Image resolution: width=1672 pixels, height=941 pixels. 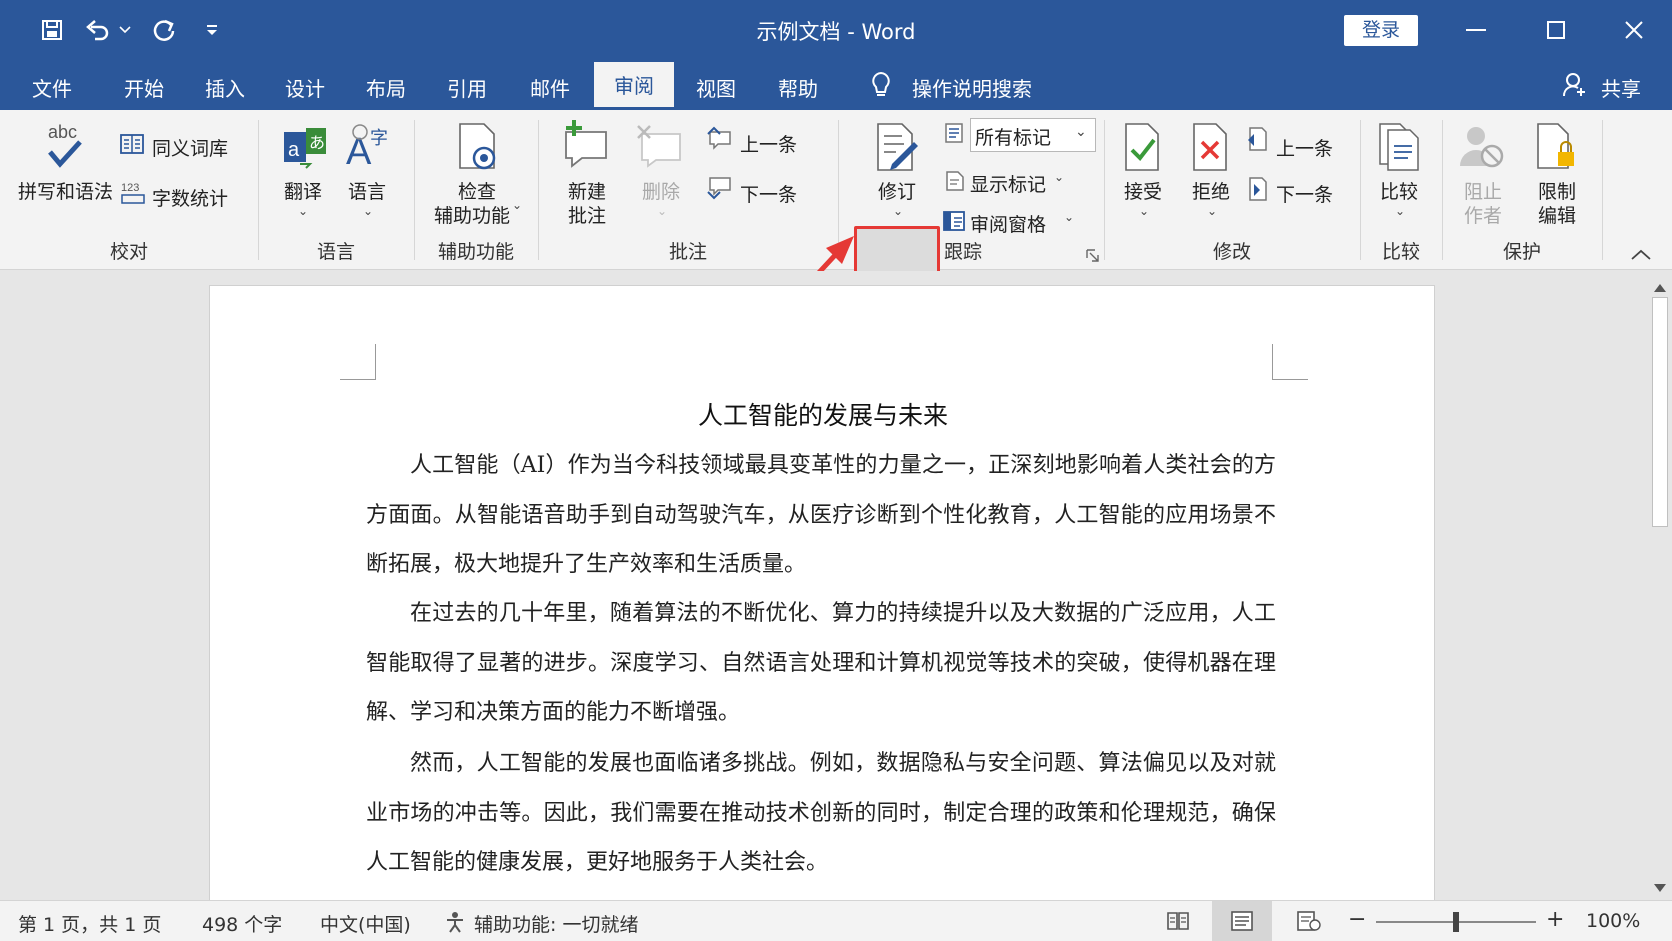 What do you see at coordinates (1381, 30) in the screenshot?
I see `login-button: 登录` at bounding box center [1381, 30].